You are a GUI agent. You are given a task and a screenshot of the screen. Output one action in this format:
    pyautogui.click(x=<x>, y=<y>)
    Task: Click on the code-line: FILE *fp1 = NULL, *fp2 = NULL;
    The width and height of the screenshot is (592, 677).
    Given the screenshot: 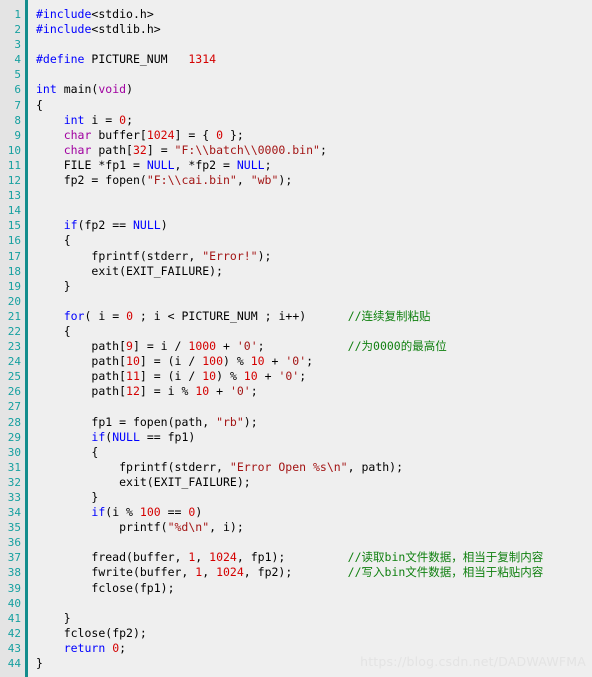 What is the action you would take?
    pyautogui.click(x=167, y=164)
    